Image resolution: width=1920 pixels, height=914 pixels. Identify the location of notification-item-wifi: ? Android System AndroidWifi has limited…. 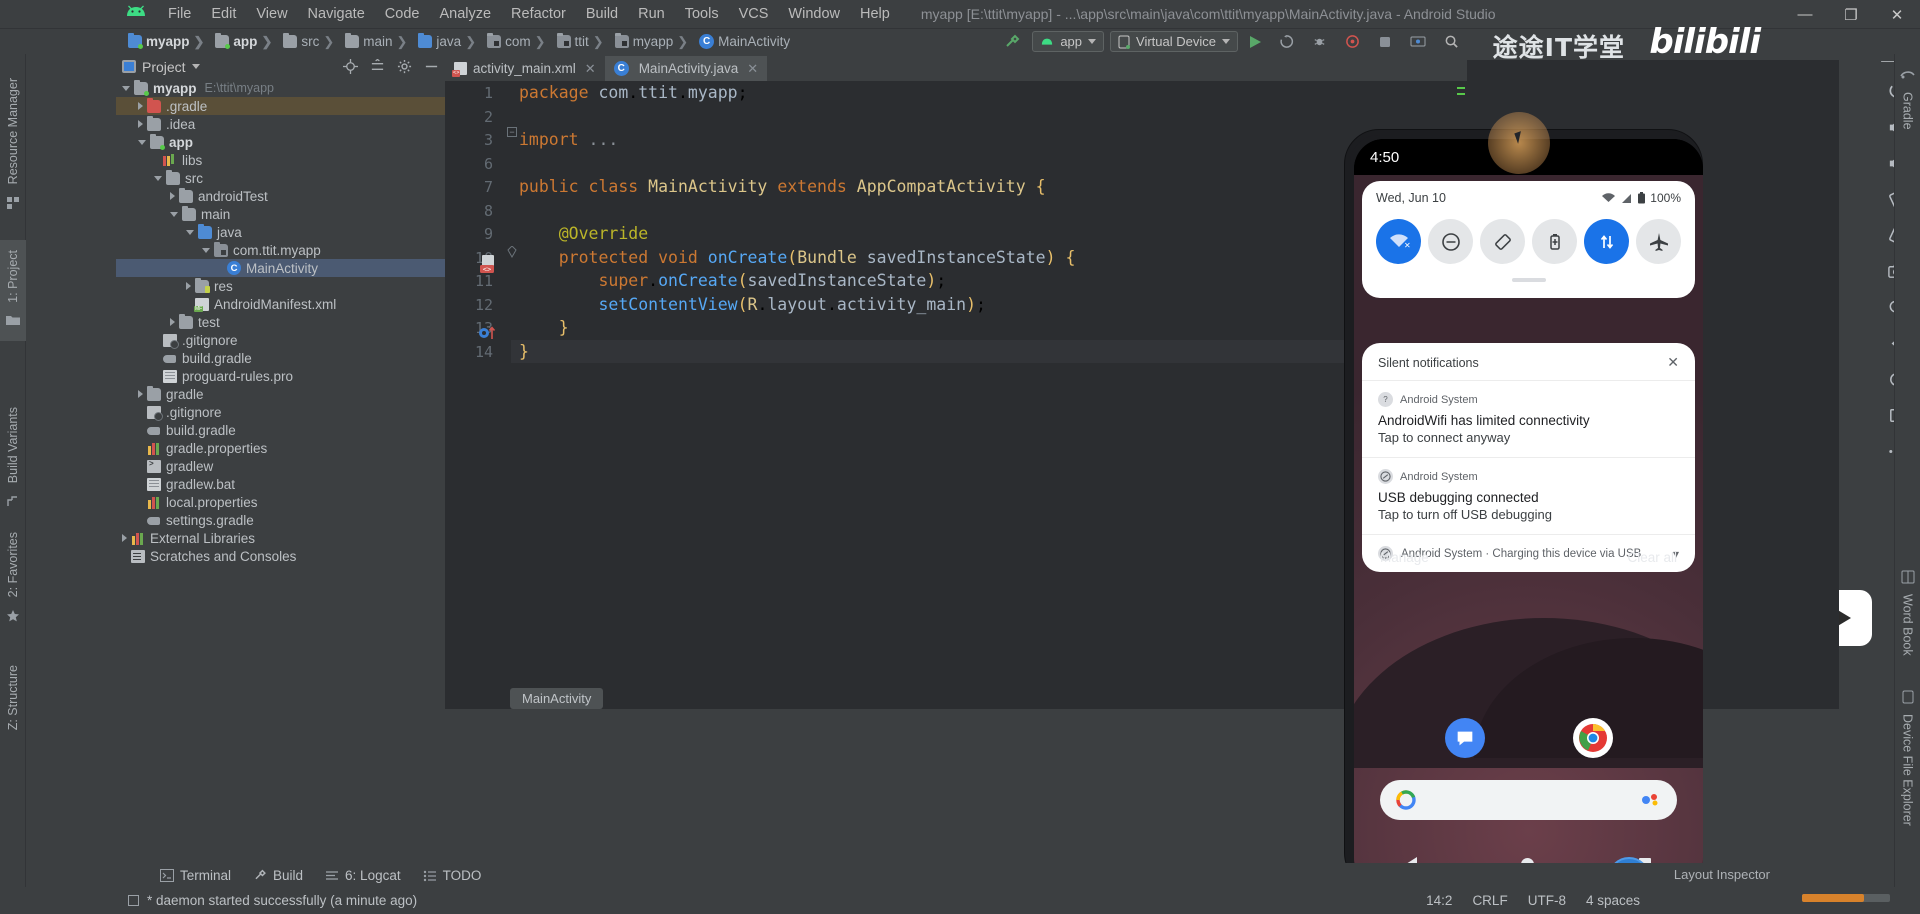
(1528, 419).